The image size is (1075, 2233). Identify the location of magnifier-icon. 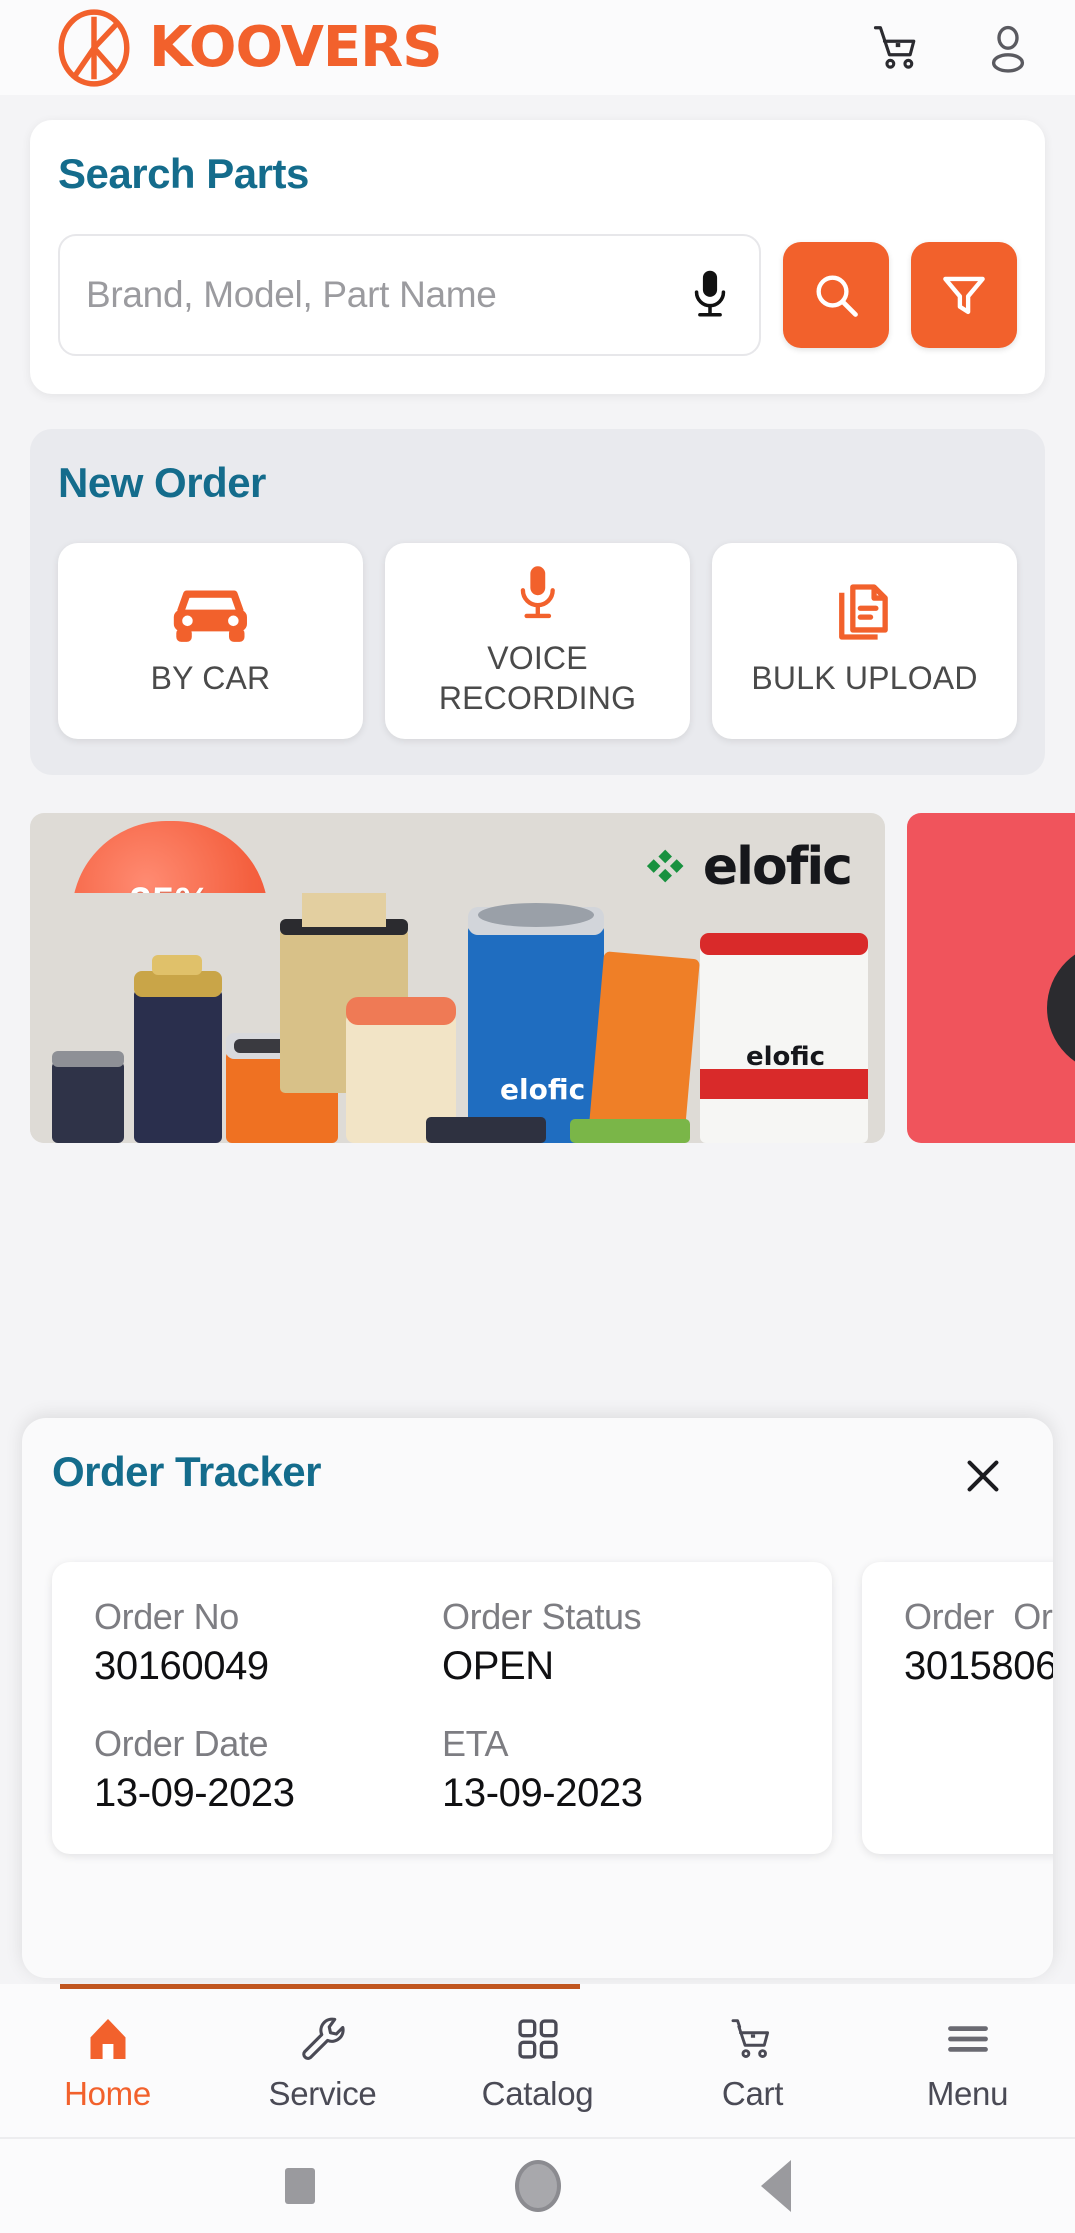
(837, 296).